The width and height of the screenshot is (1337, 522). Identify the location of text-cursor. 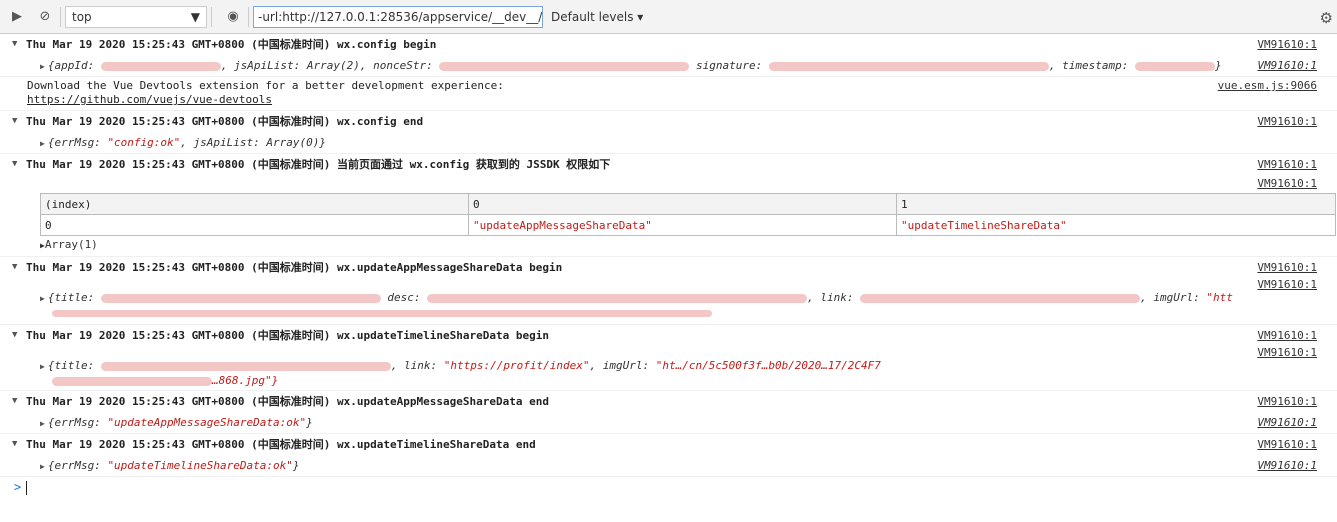
(26, 488).